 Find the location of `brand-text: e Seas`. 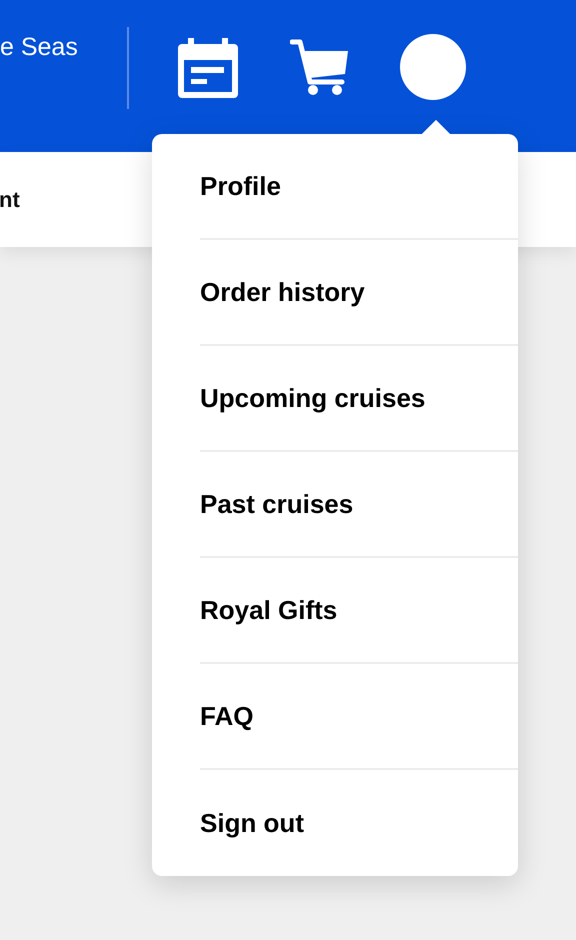

brand-text: e Seas is located at coordinates (39, 47).